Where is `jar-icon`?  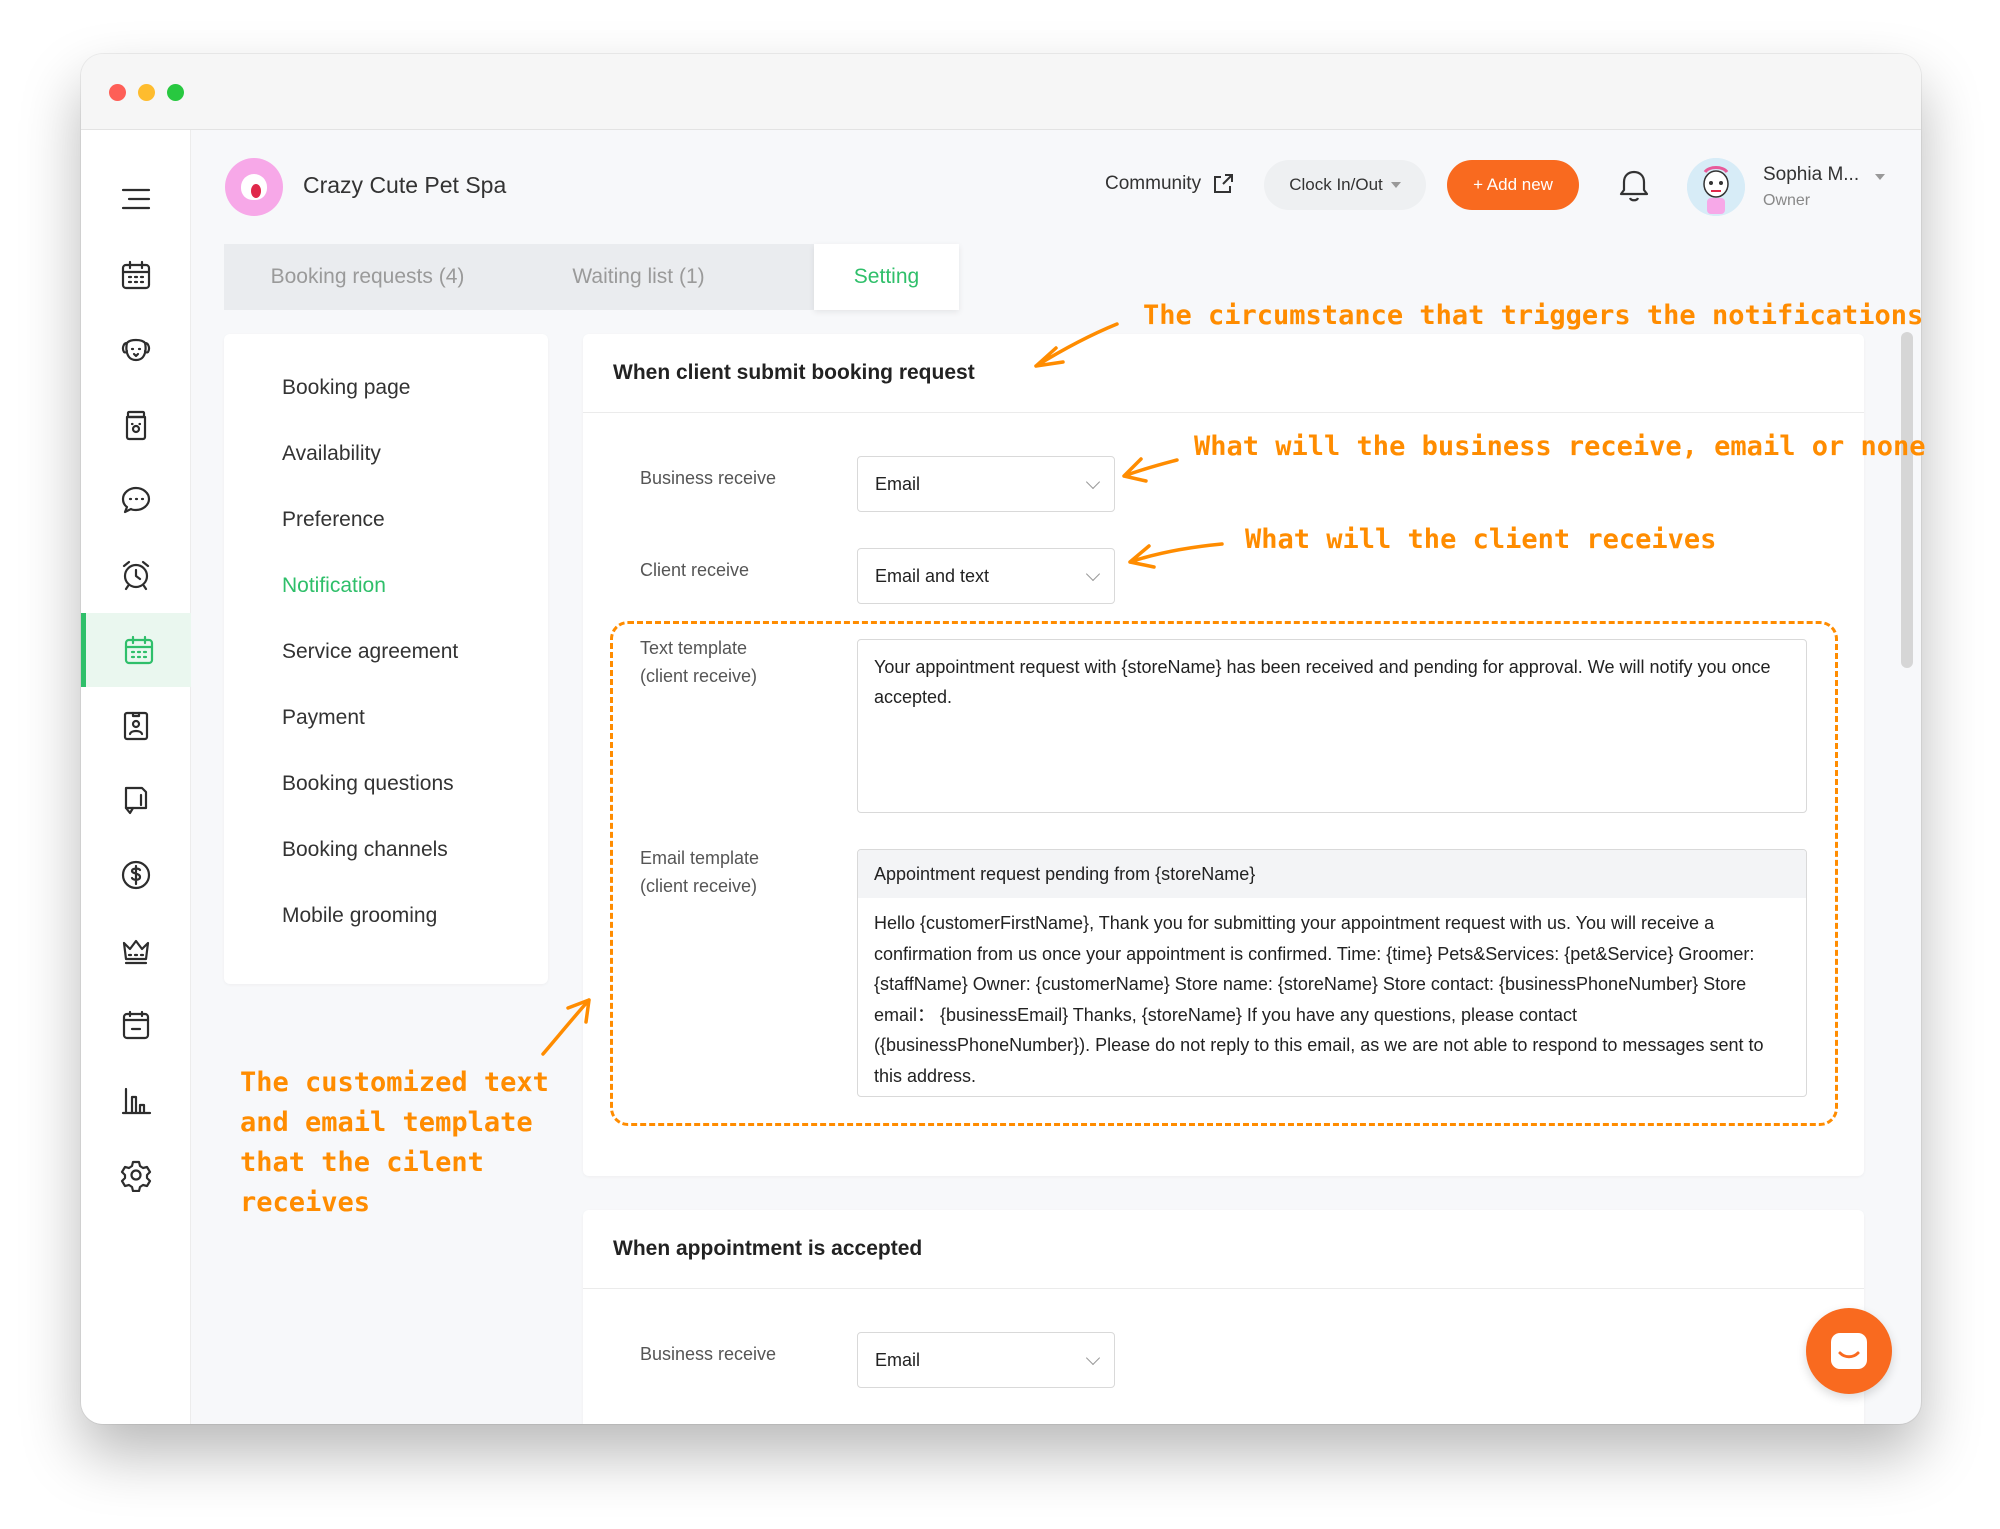 jar-icon is located at coordinates (136, 425).